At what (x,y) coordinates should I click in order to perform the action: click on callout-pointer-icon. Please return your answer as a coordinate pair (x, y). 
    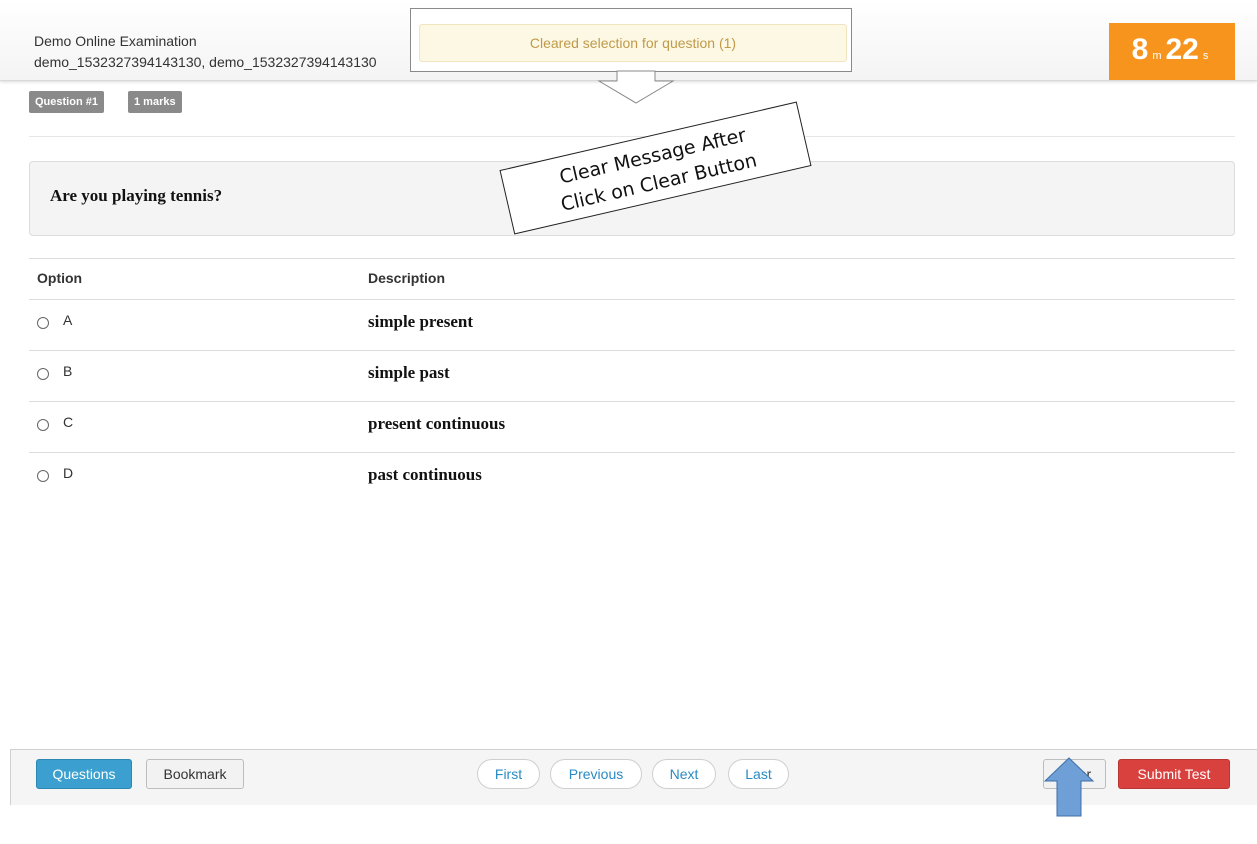
    Looking at the image, I should click on (636, 87).